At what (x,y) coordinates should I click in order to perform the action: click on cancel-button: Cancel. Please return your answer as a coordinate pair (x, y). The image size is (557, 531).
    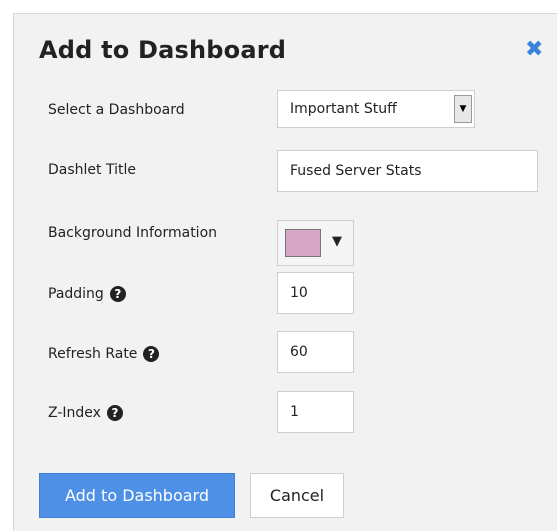
    Looking at the image, I should click on (297, 495).